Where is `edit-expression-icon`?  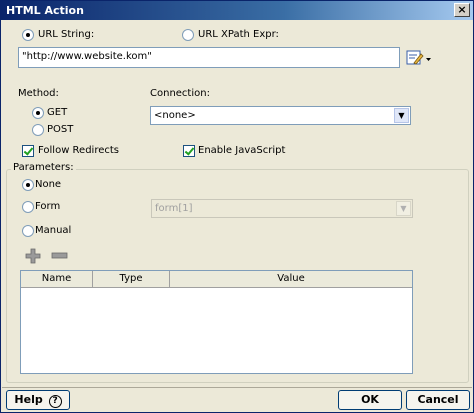 edit-expression-icon is located at coordinates (418, 57).